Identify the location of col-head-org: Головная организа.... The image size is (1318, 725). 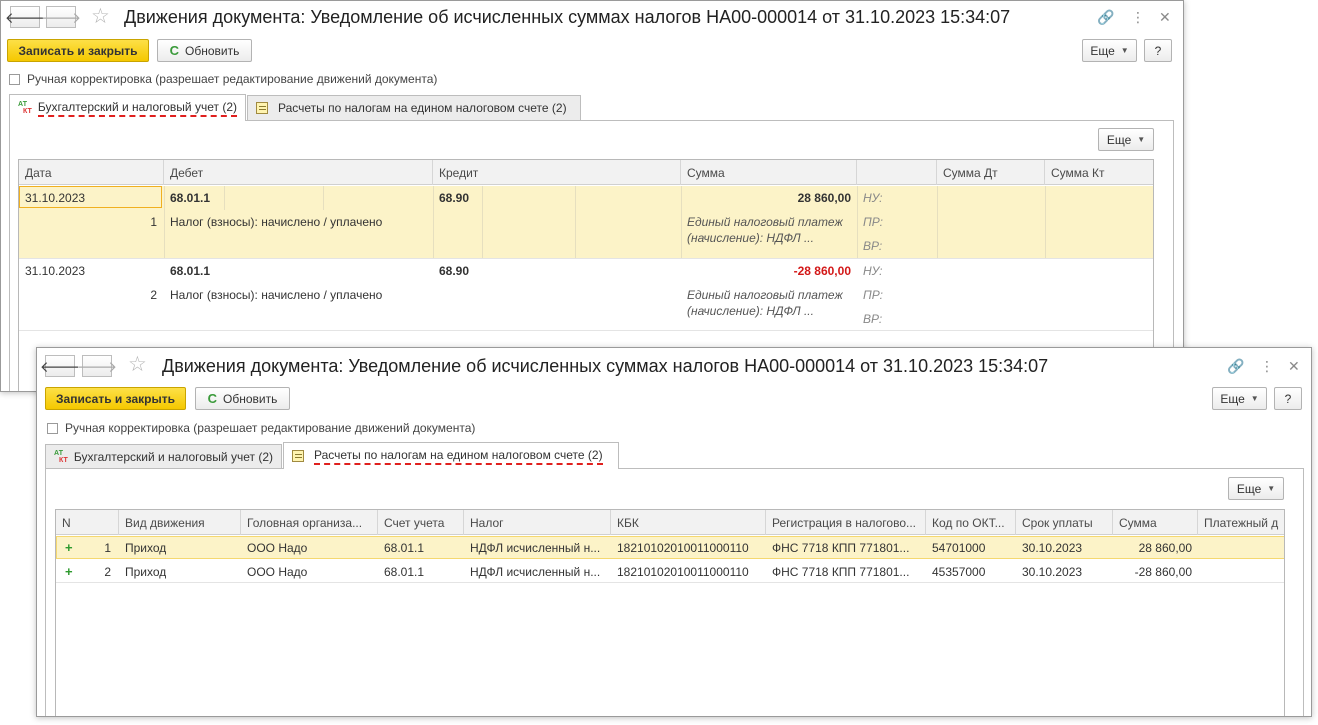
(309, 522).